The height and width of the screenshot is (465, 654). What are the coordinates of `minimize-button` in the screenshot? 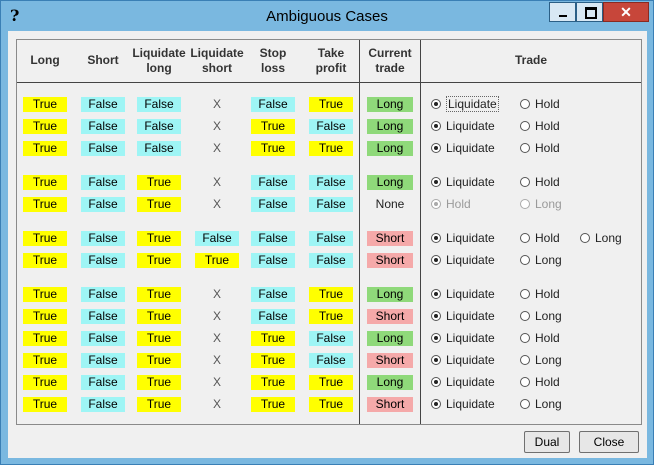 It's located at (562, 12).